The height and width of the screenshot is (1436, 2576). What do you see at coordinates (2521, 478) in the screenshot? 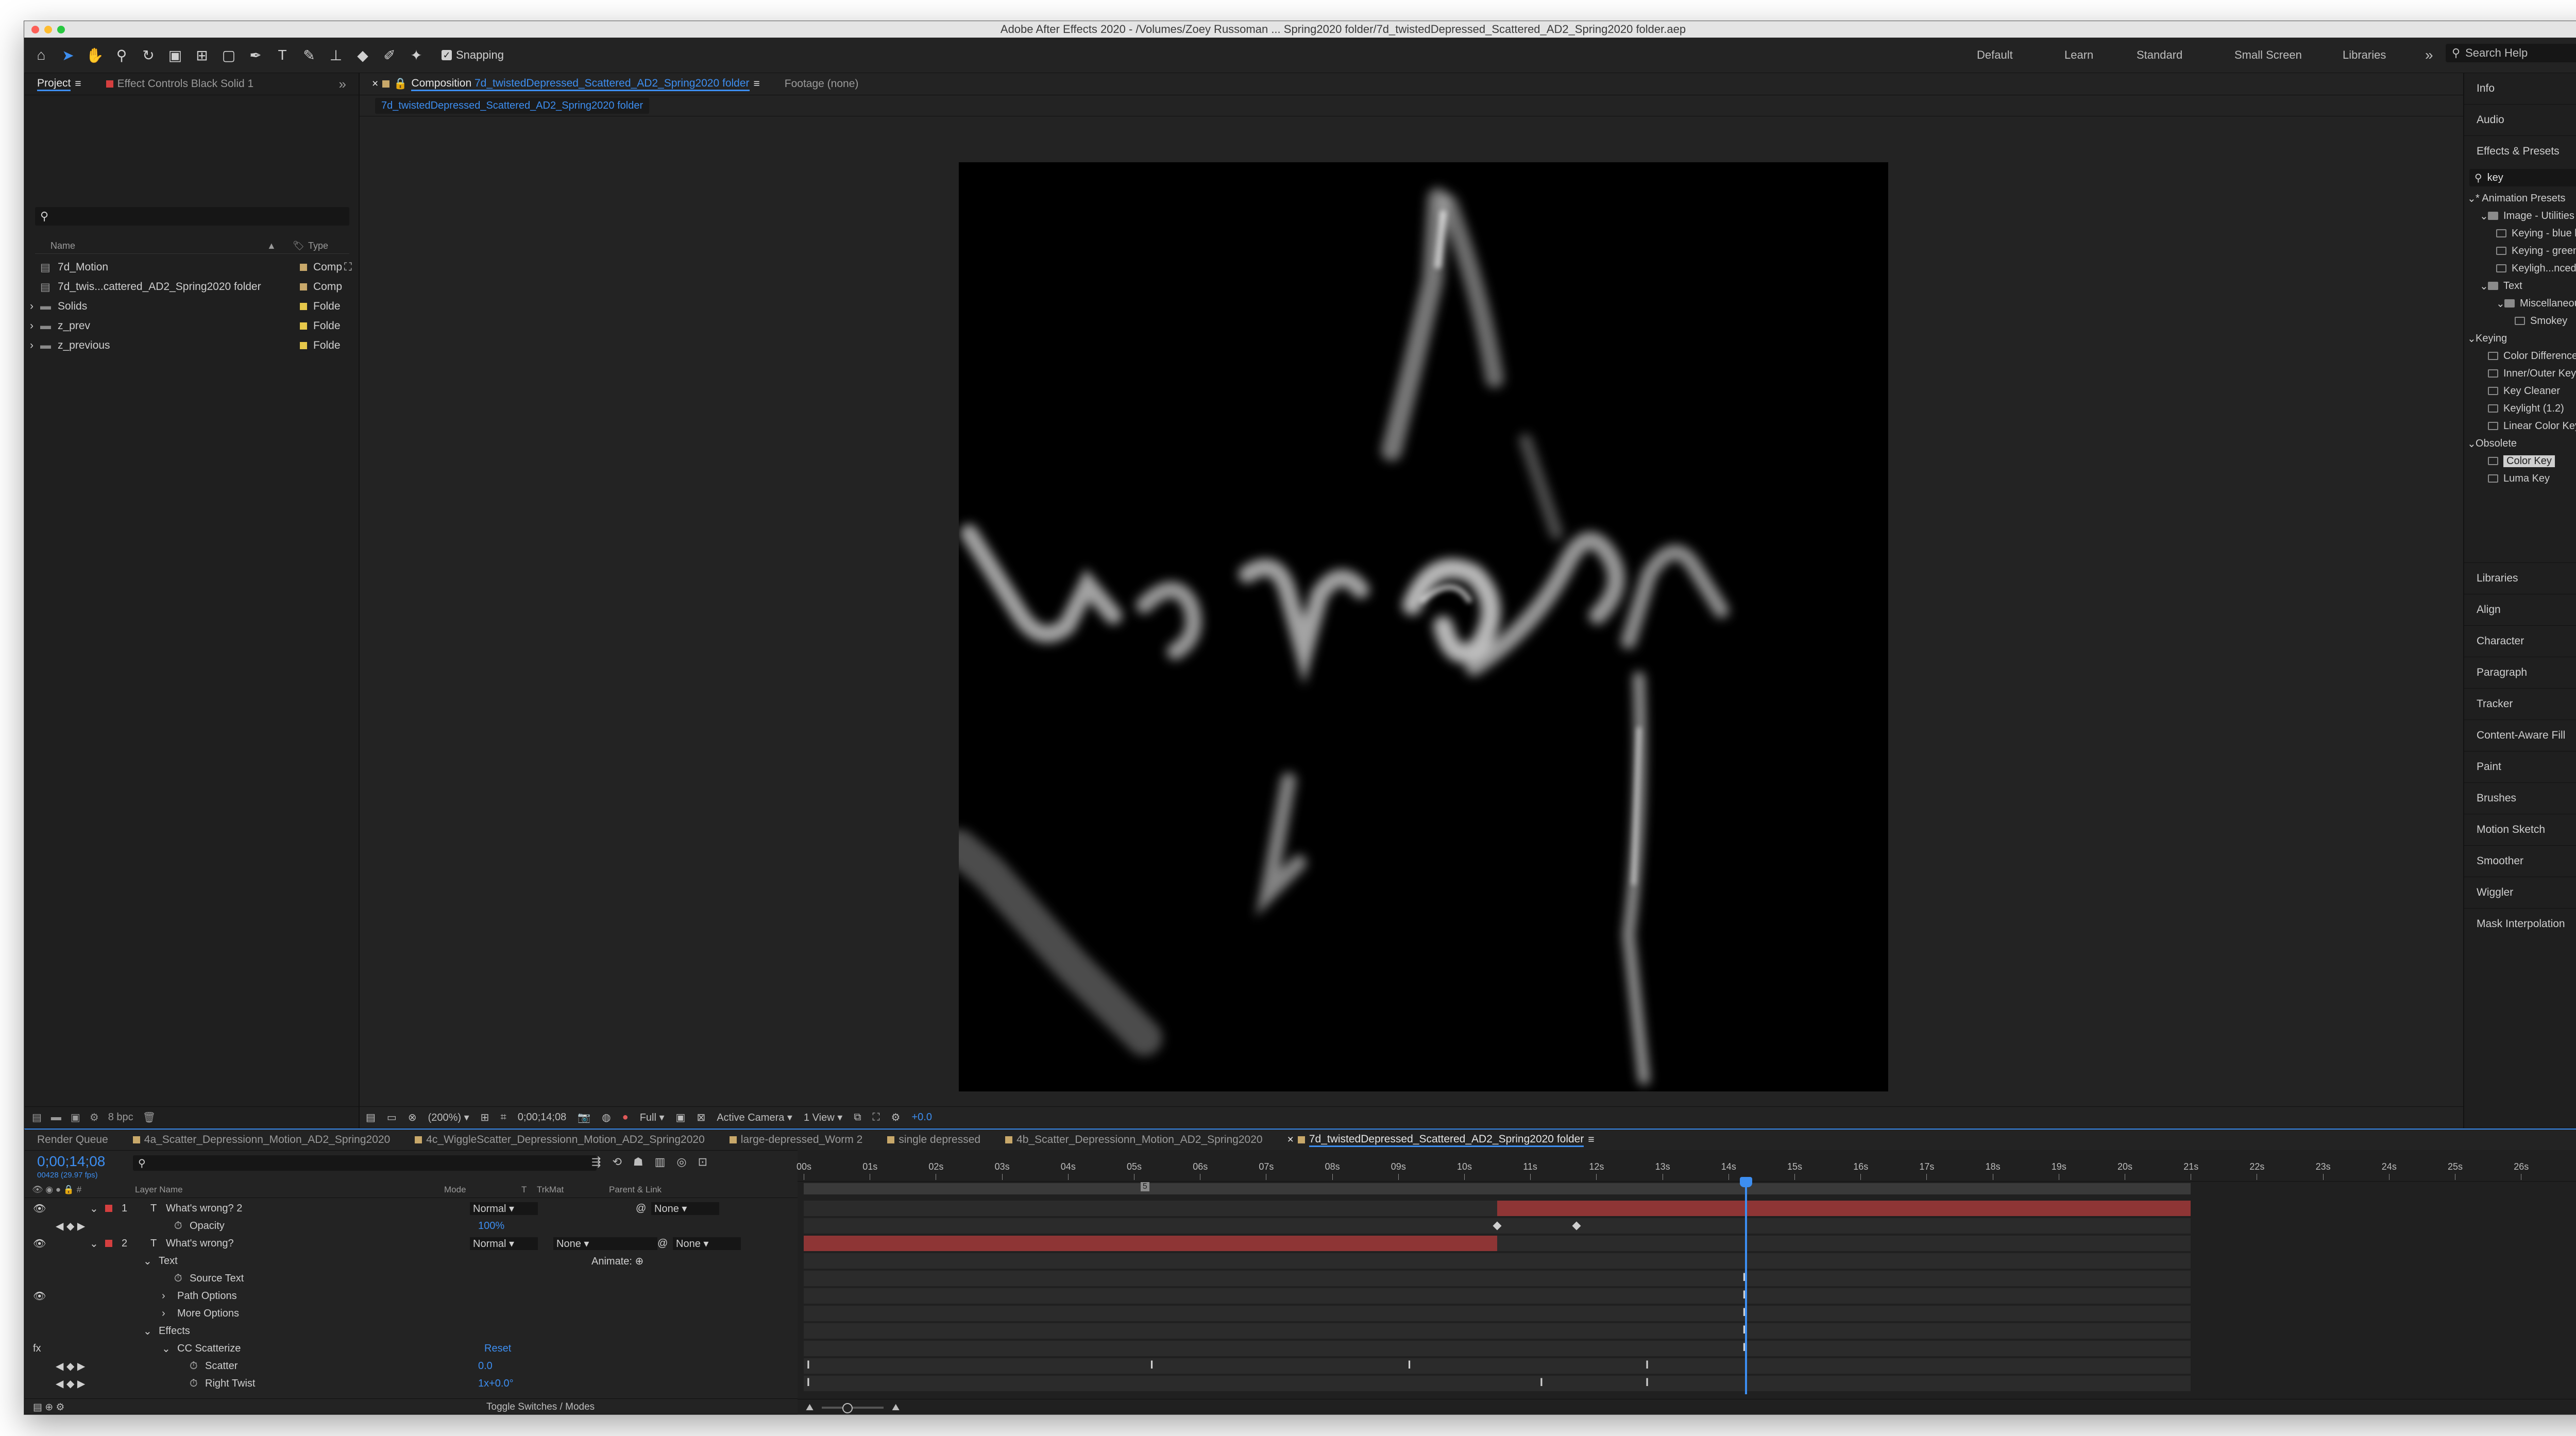
I see `tree-item: Luma Key` at bounding box center [2521, 478].